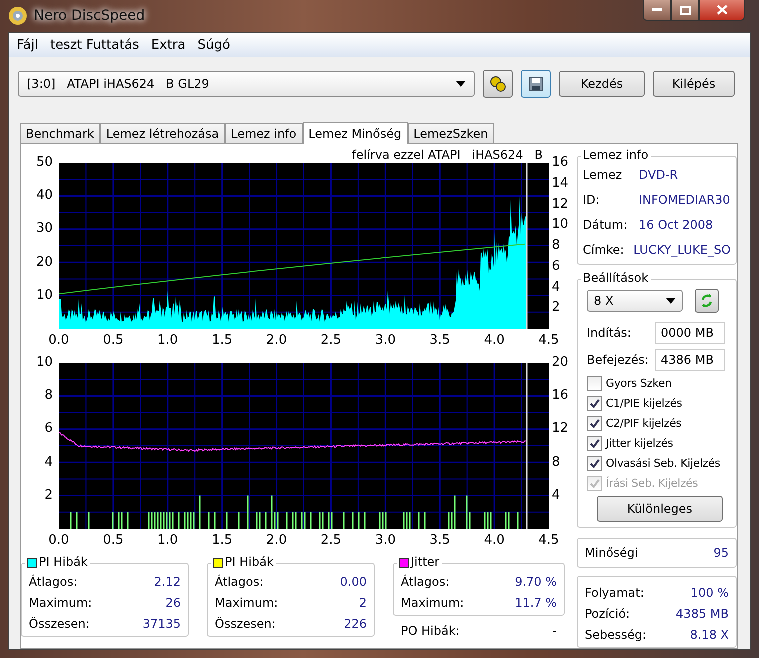  Describe the element at coordinates (660, 509) in the screenshot. I see `special-button: Különleges` at that location.